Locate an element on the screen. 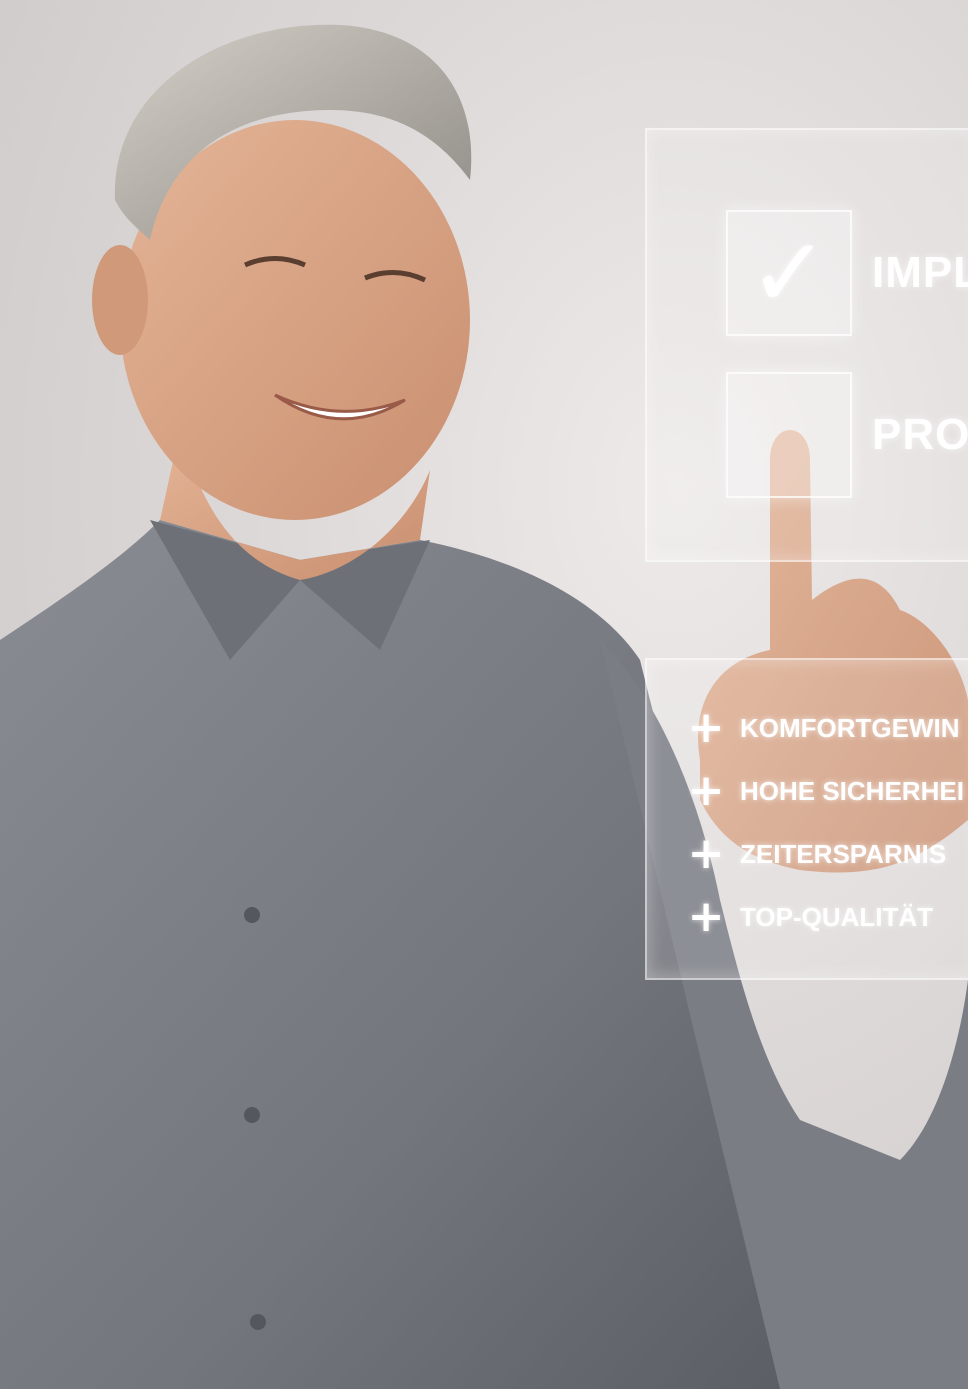 This screenshot has width=968, height=1389. benefit-item: + HOHE SICHERHEI is located at coordinates (826, 791).